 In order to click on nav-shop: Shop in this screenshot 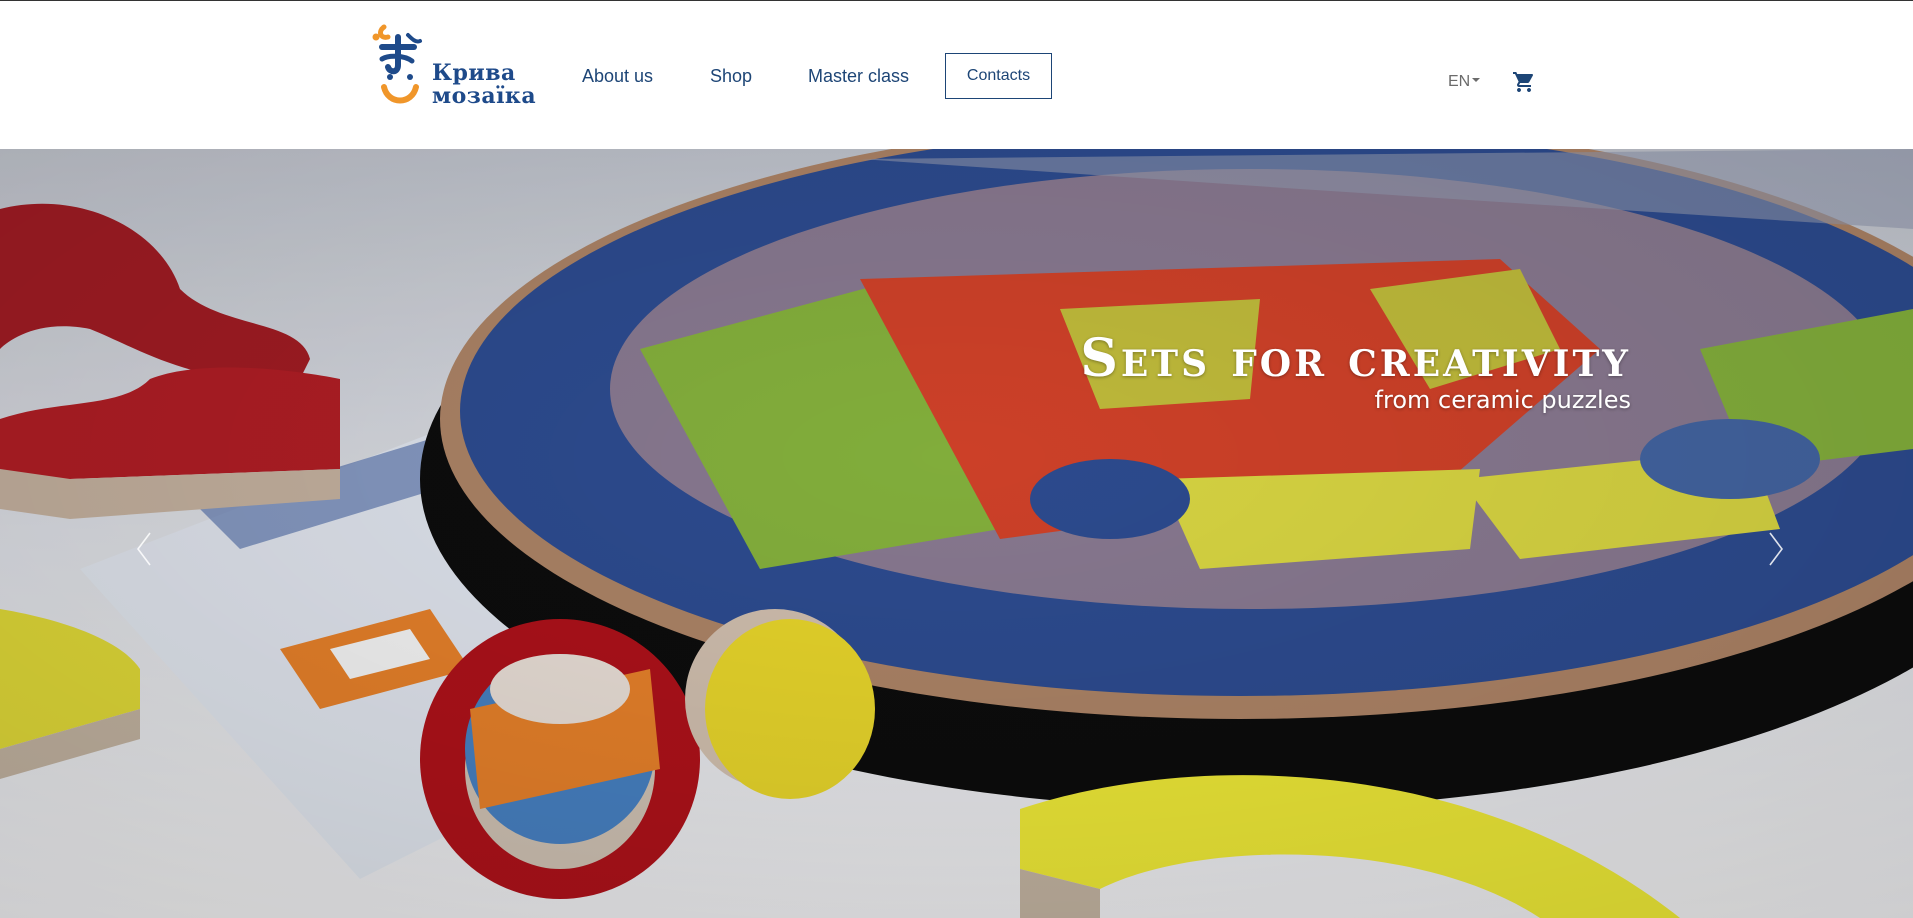, I will do `click(731, 76)`.